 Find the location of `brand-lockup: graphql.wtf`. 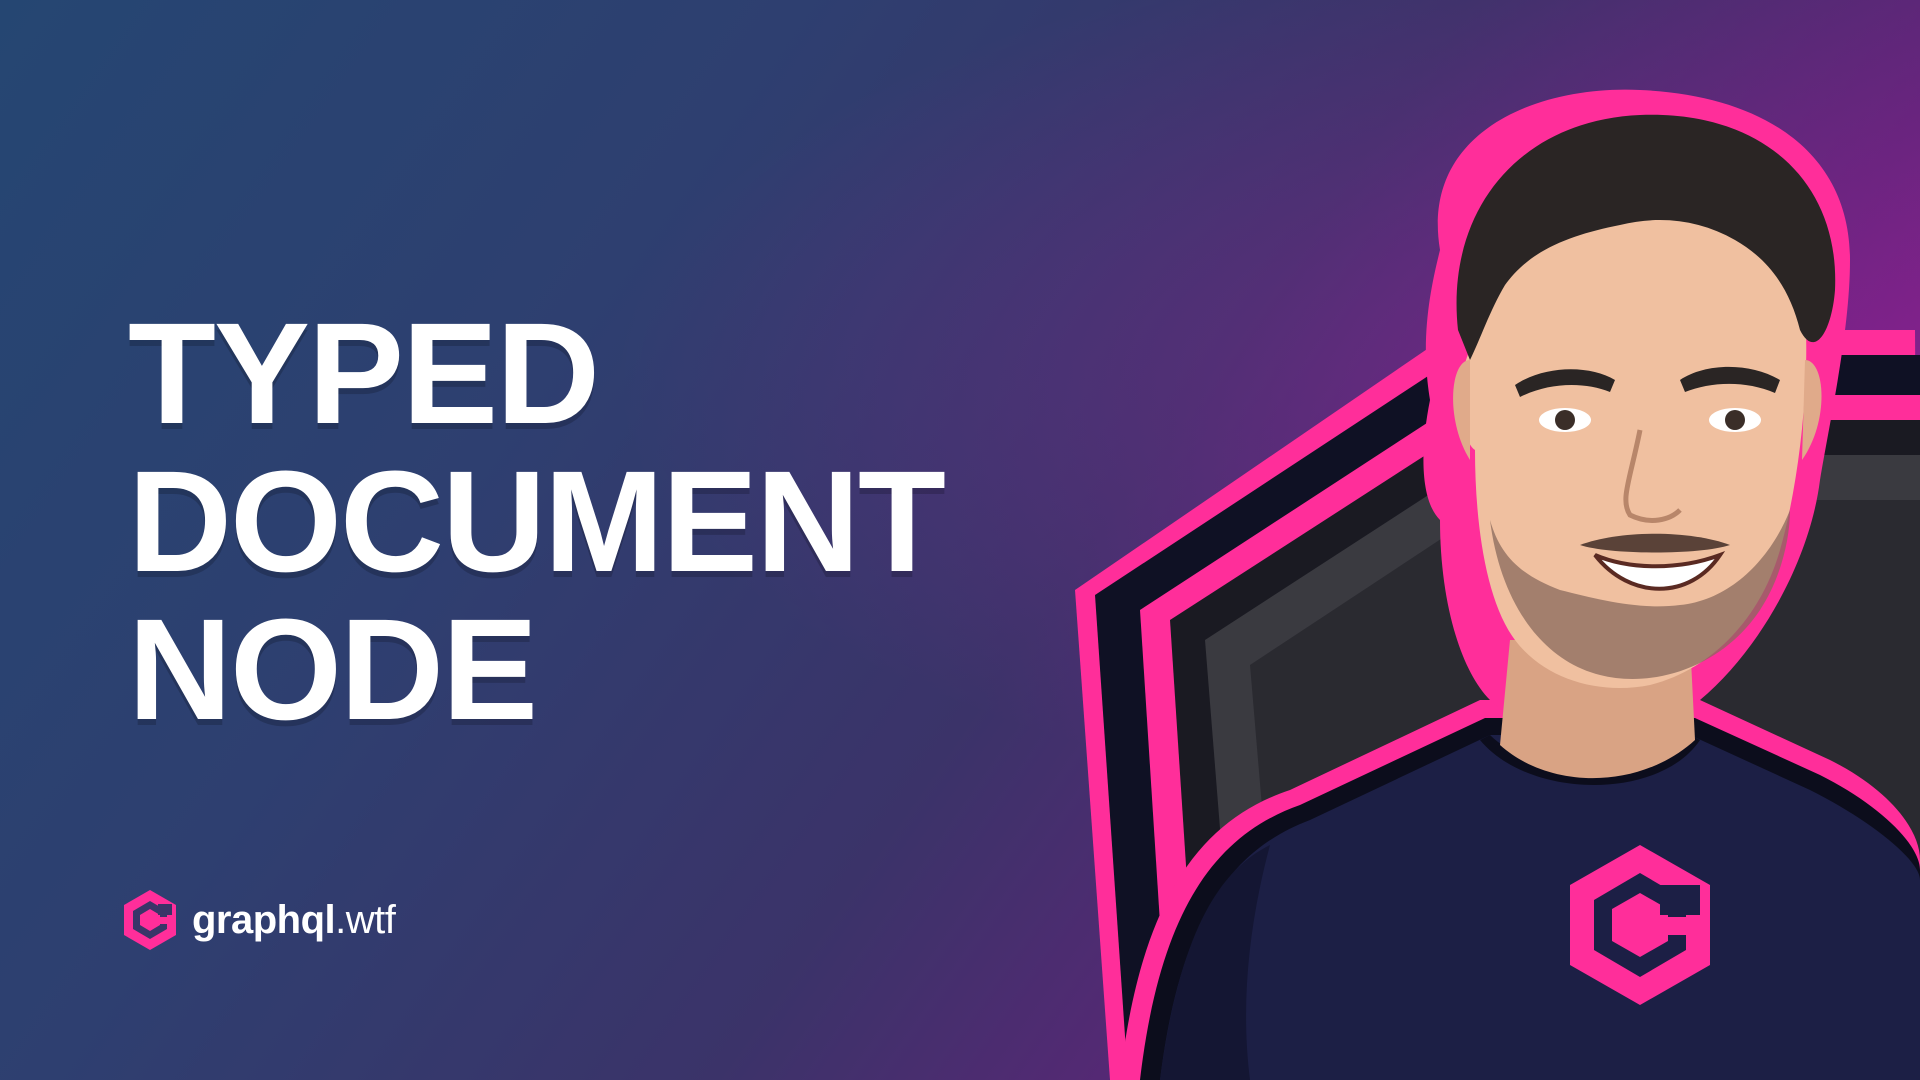

brand-lockup: graphql.wtf is located at coordinates (259, 920).